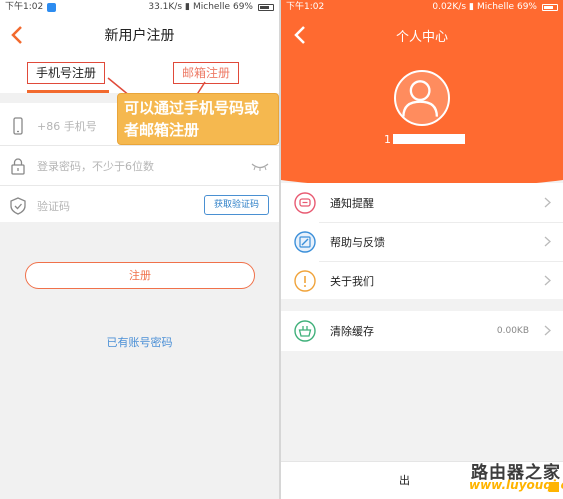  What do you see at coordinates (357, 242) in the screenshot?
I see `menu-item-label: 帮助与反馈` at bounding box center [357, 242].